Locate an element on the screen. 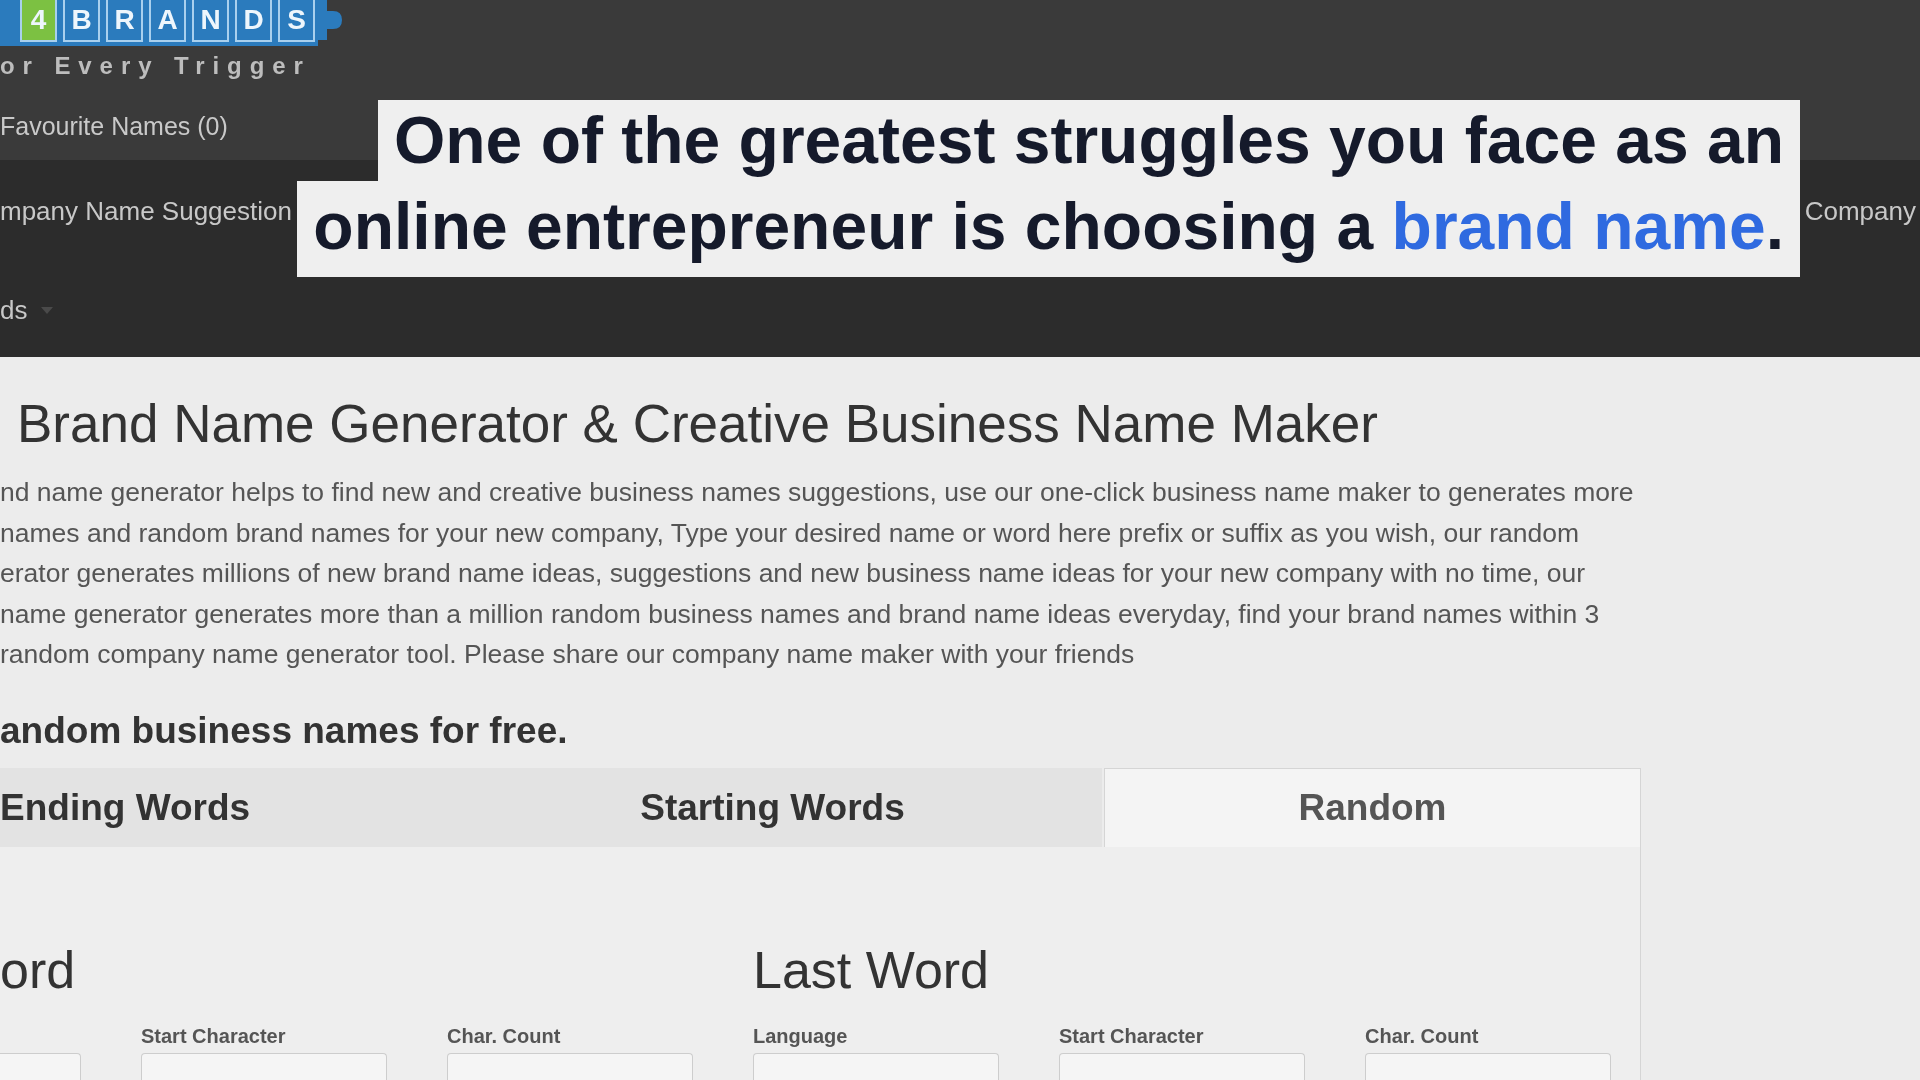 The width and height of the screenshot is (1920, 1080). logo-letter-tile: 4 is located at coordinates (38, 21).